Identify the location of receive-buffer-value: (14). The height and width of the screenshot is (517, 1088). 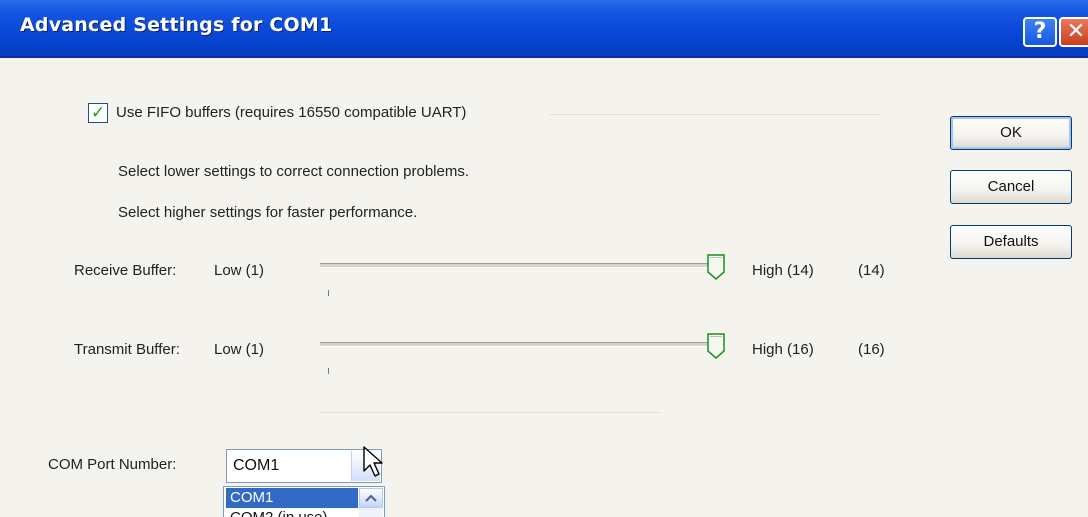
(871, 270).